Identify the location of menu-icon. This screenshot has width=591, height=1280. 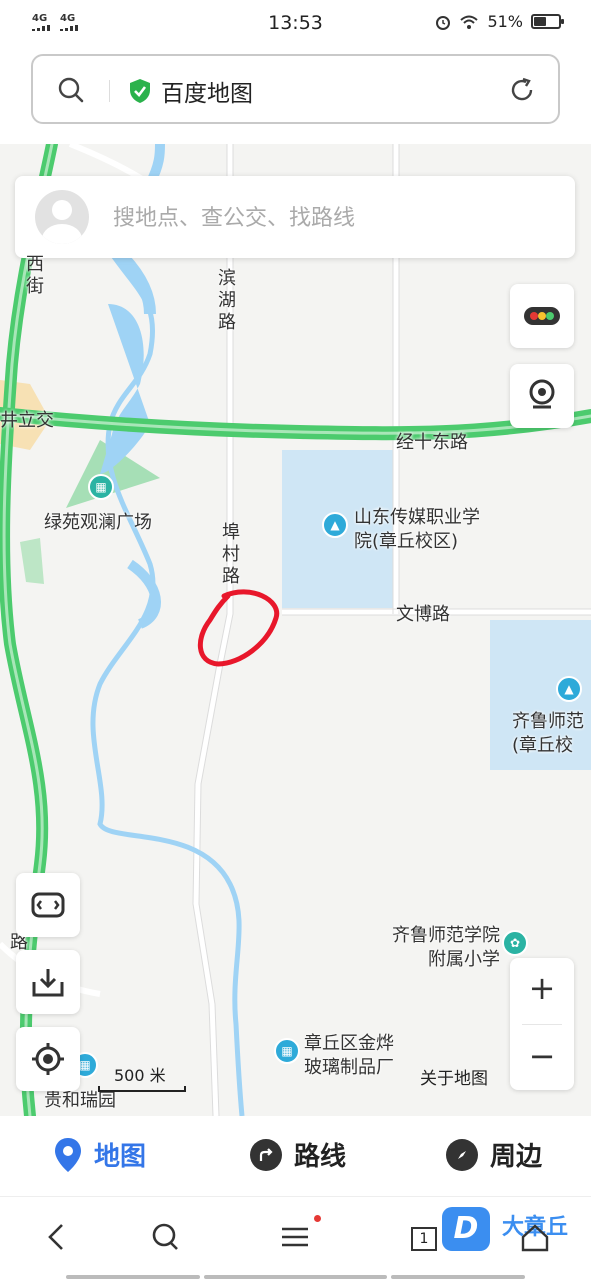
(295, 1237).